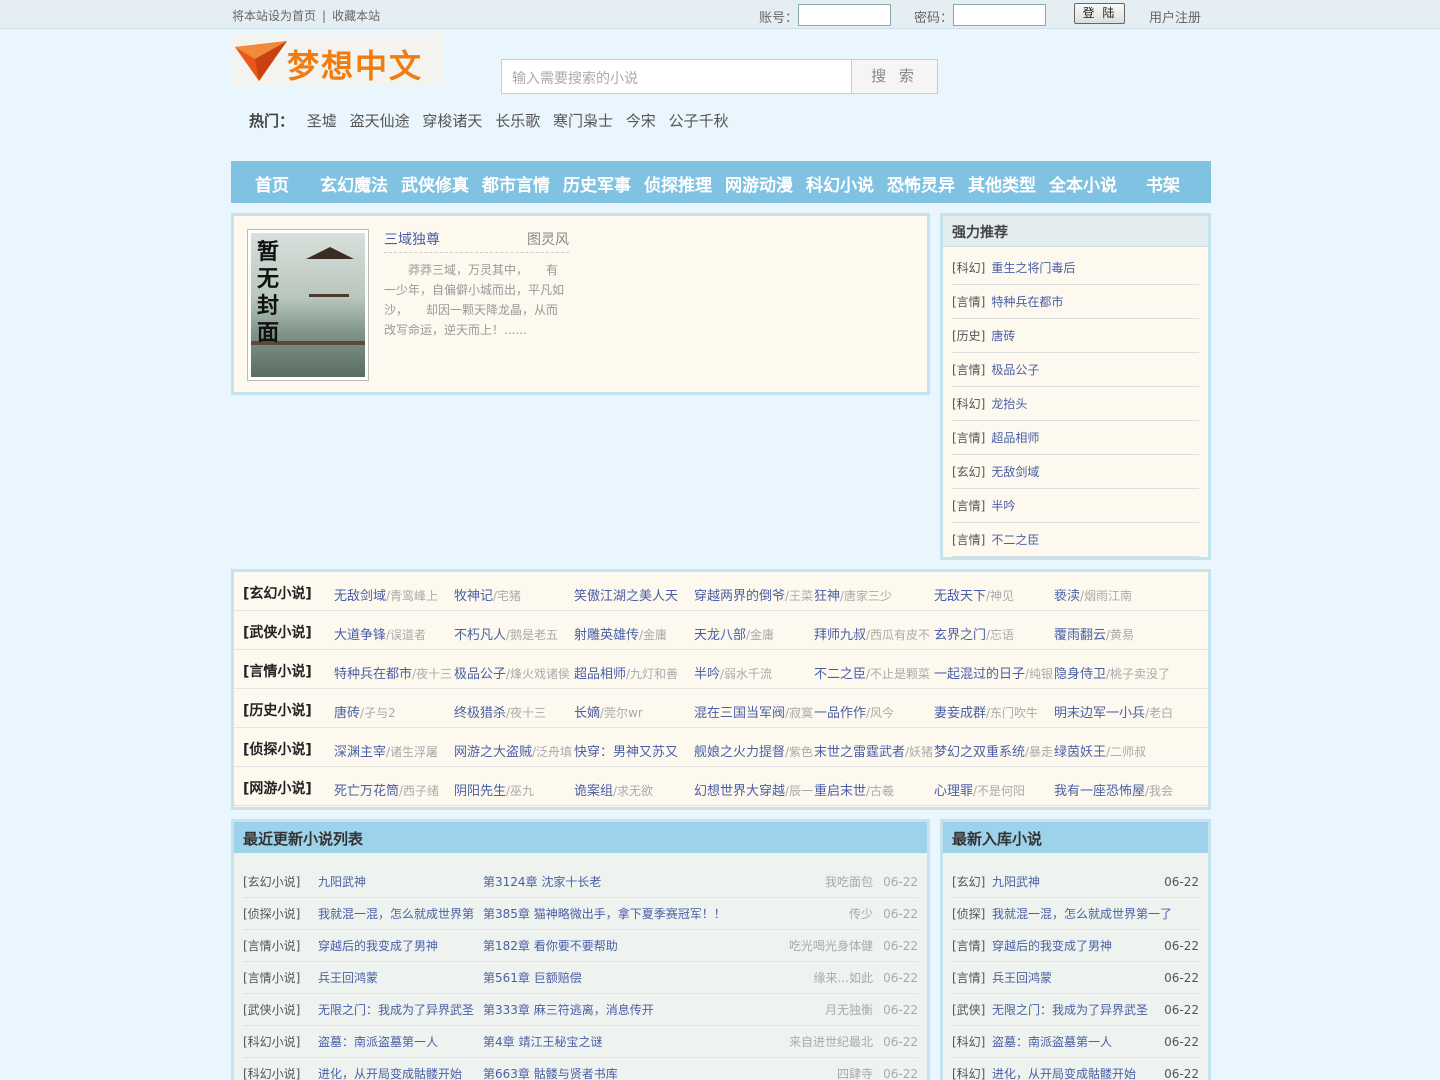  I want to click on book-title: 大道争锋, so click(360, 635).